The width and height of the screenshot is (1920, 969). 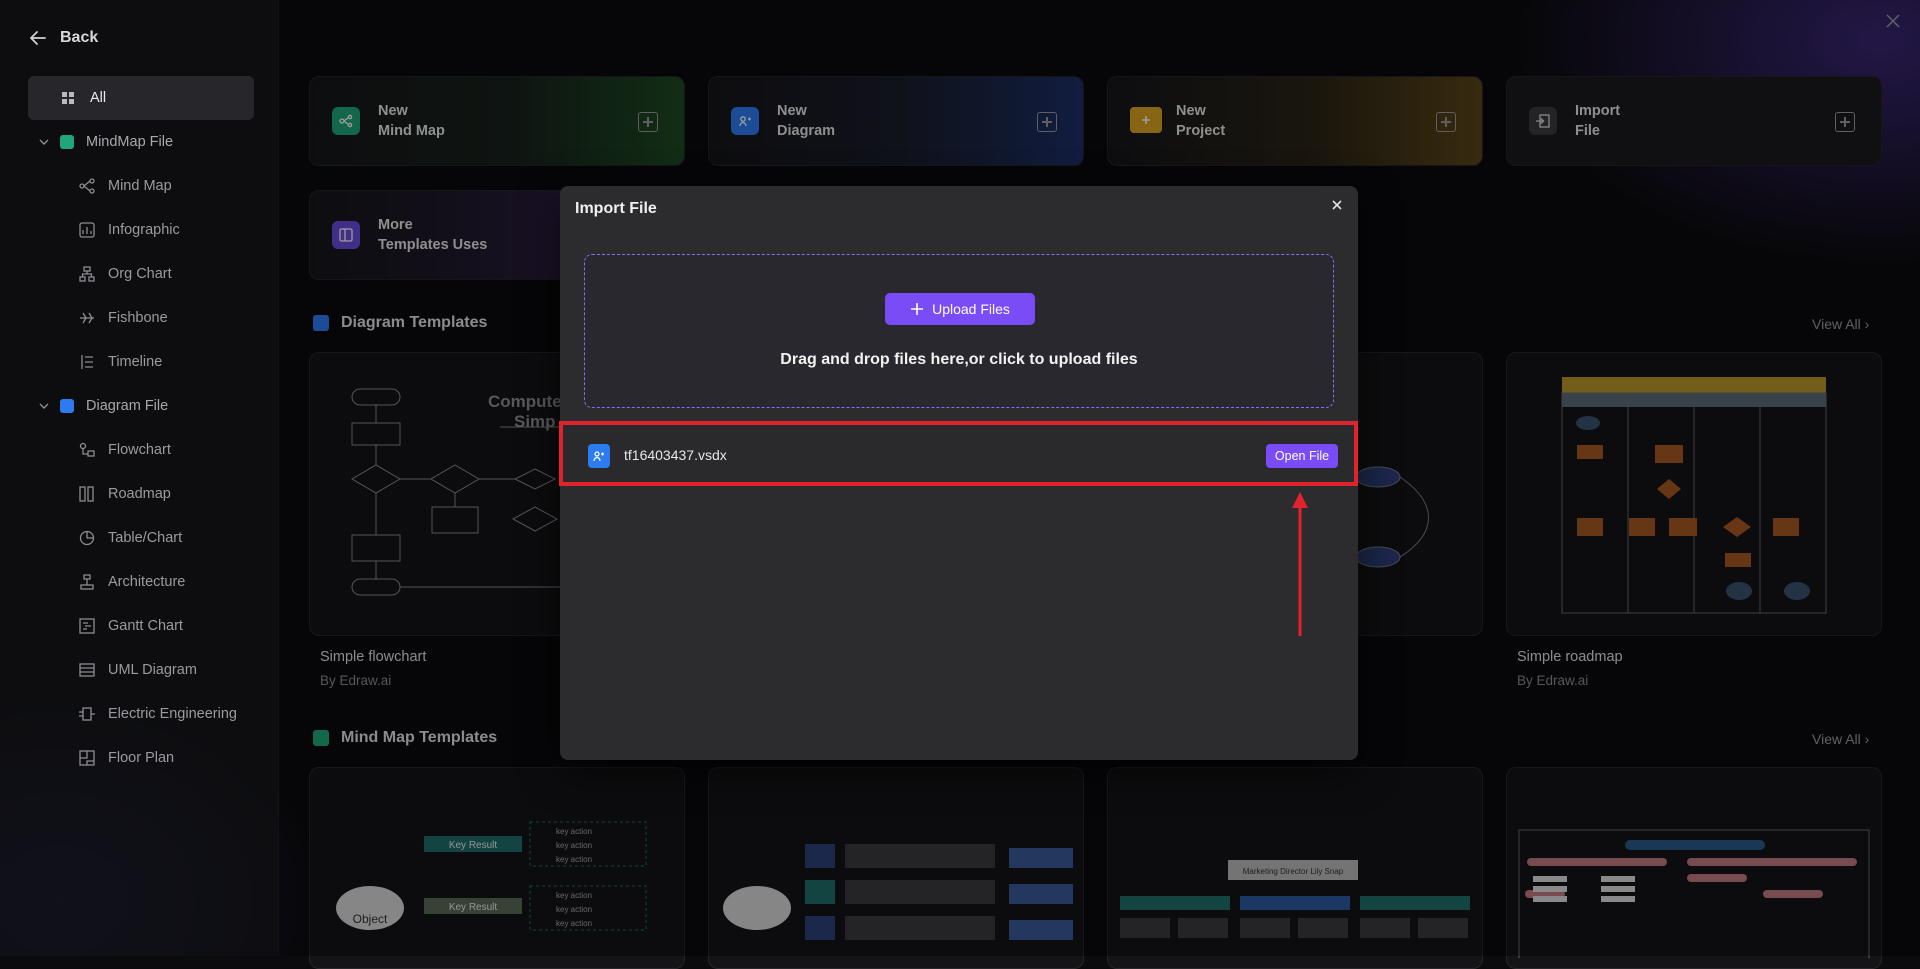 I want to click on sidebar-item-uml-diagram: UML Diagram, so click(x=141, y=670).